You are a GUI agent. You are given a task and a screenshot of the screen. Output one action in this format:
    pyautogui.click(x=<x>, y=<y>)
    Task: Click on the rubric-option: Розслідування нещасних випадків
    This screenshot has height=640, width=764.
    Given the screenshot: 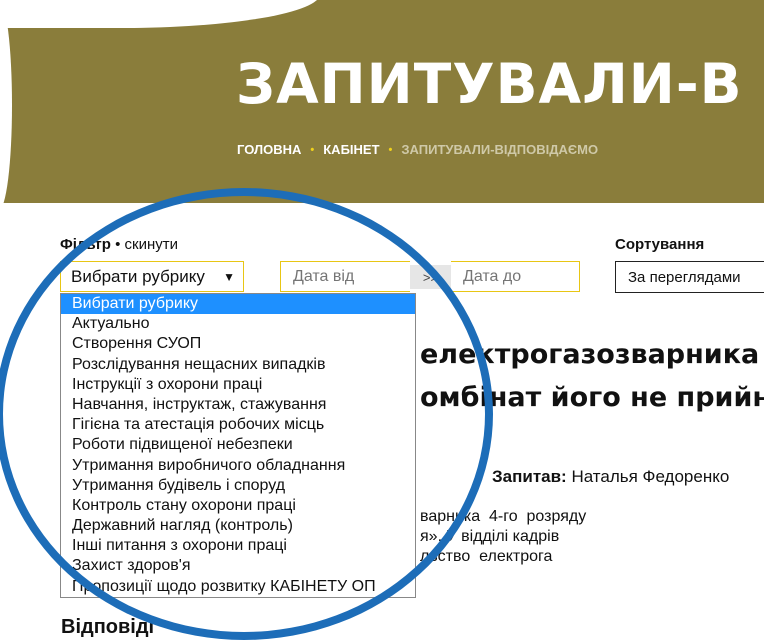 What is the action you would take?
    pyautogui.click(x=238, y=365)
    